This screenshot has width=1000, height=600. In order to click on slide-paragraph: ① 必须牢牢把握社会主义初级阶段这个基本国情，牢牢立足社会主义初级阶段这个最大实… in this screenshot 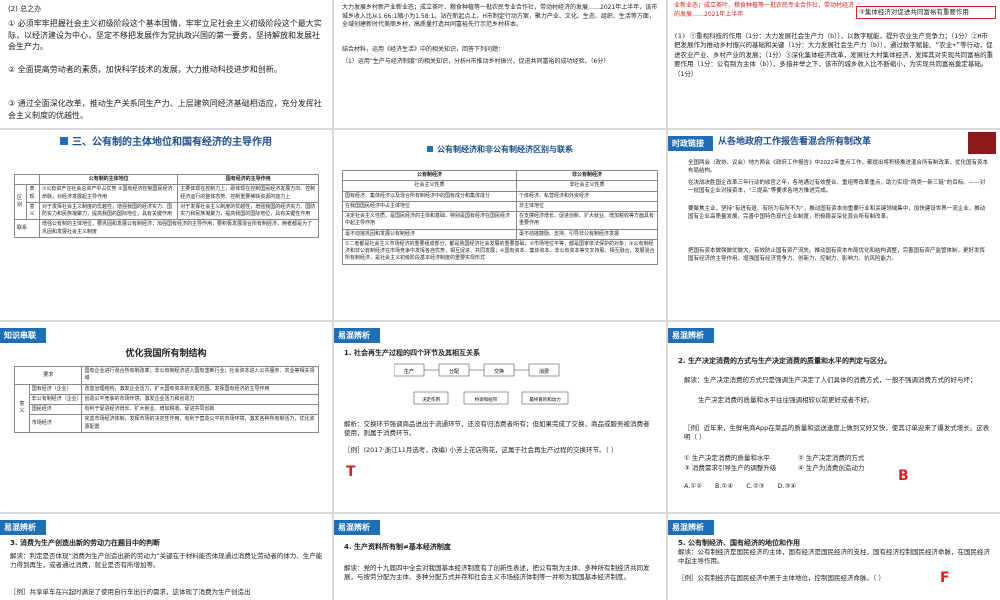, I will do `click(165, 35)`.